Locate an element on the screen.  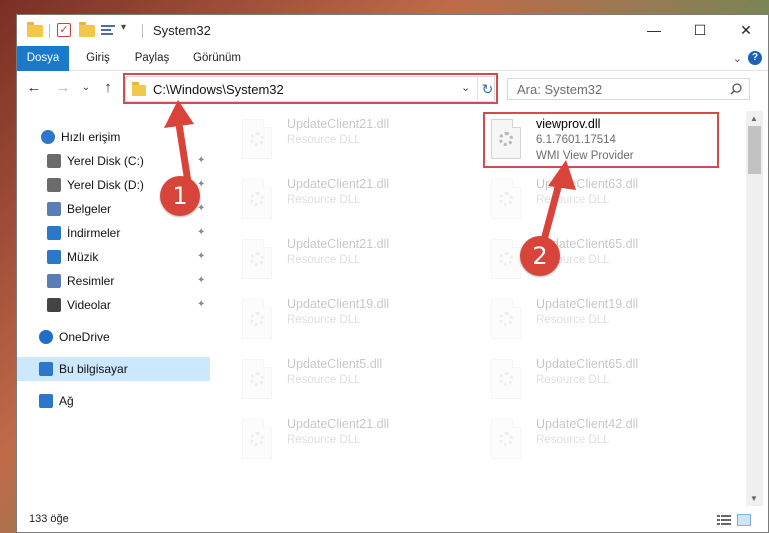
step-2-badge: 2 is located at coordinates (540, 256).